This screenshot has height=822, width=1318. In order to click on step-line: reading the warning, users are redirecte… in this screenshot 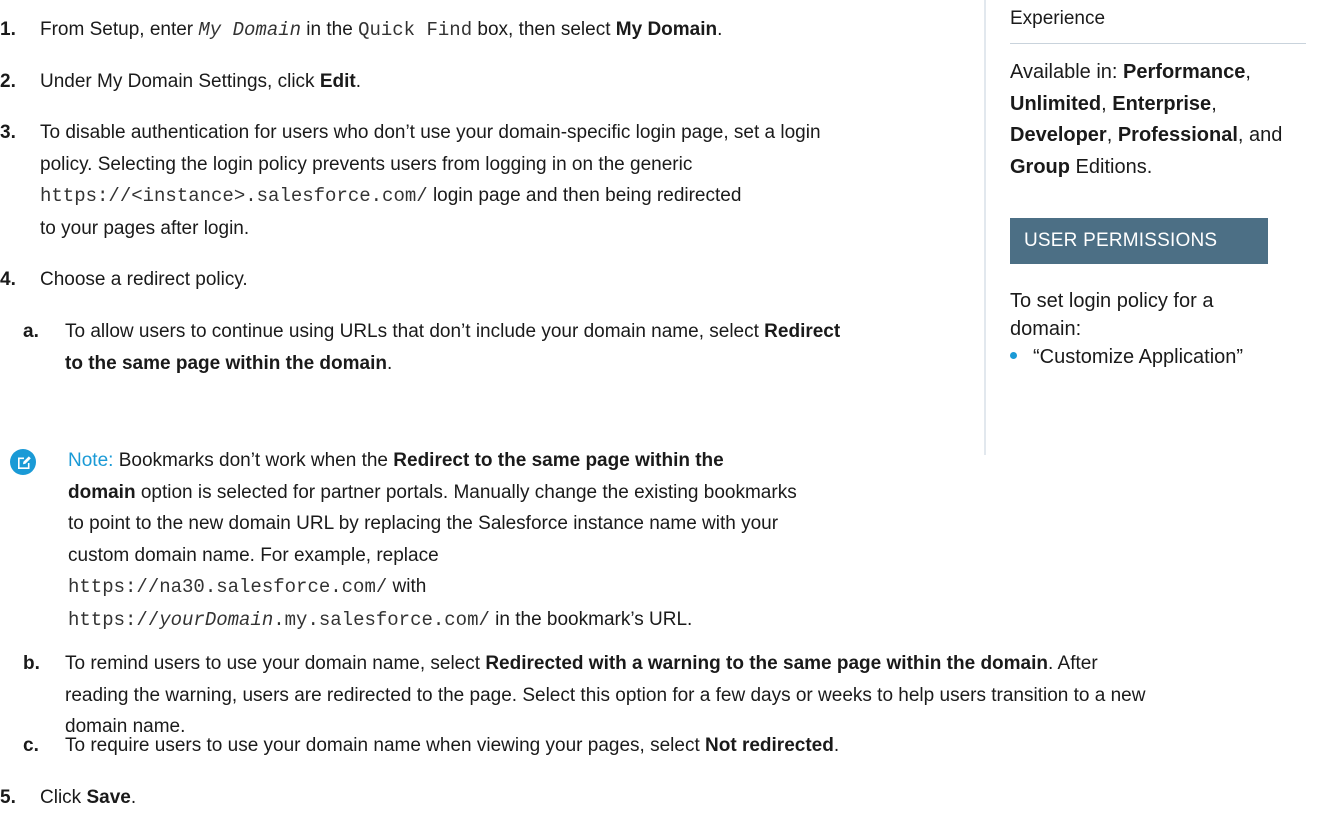, I will do `click(605, 695)`.